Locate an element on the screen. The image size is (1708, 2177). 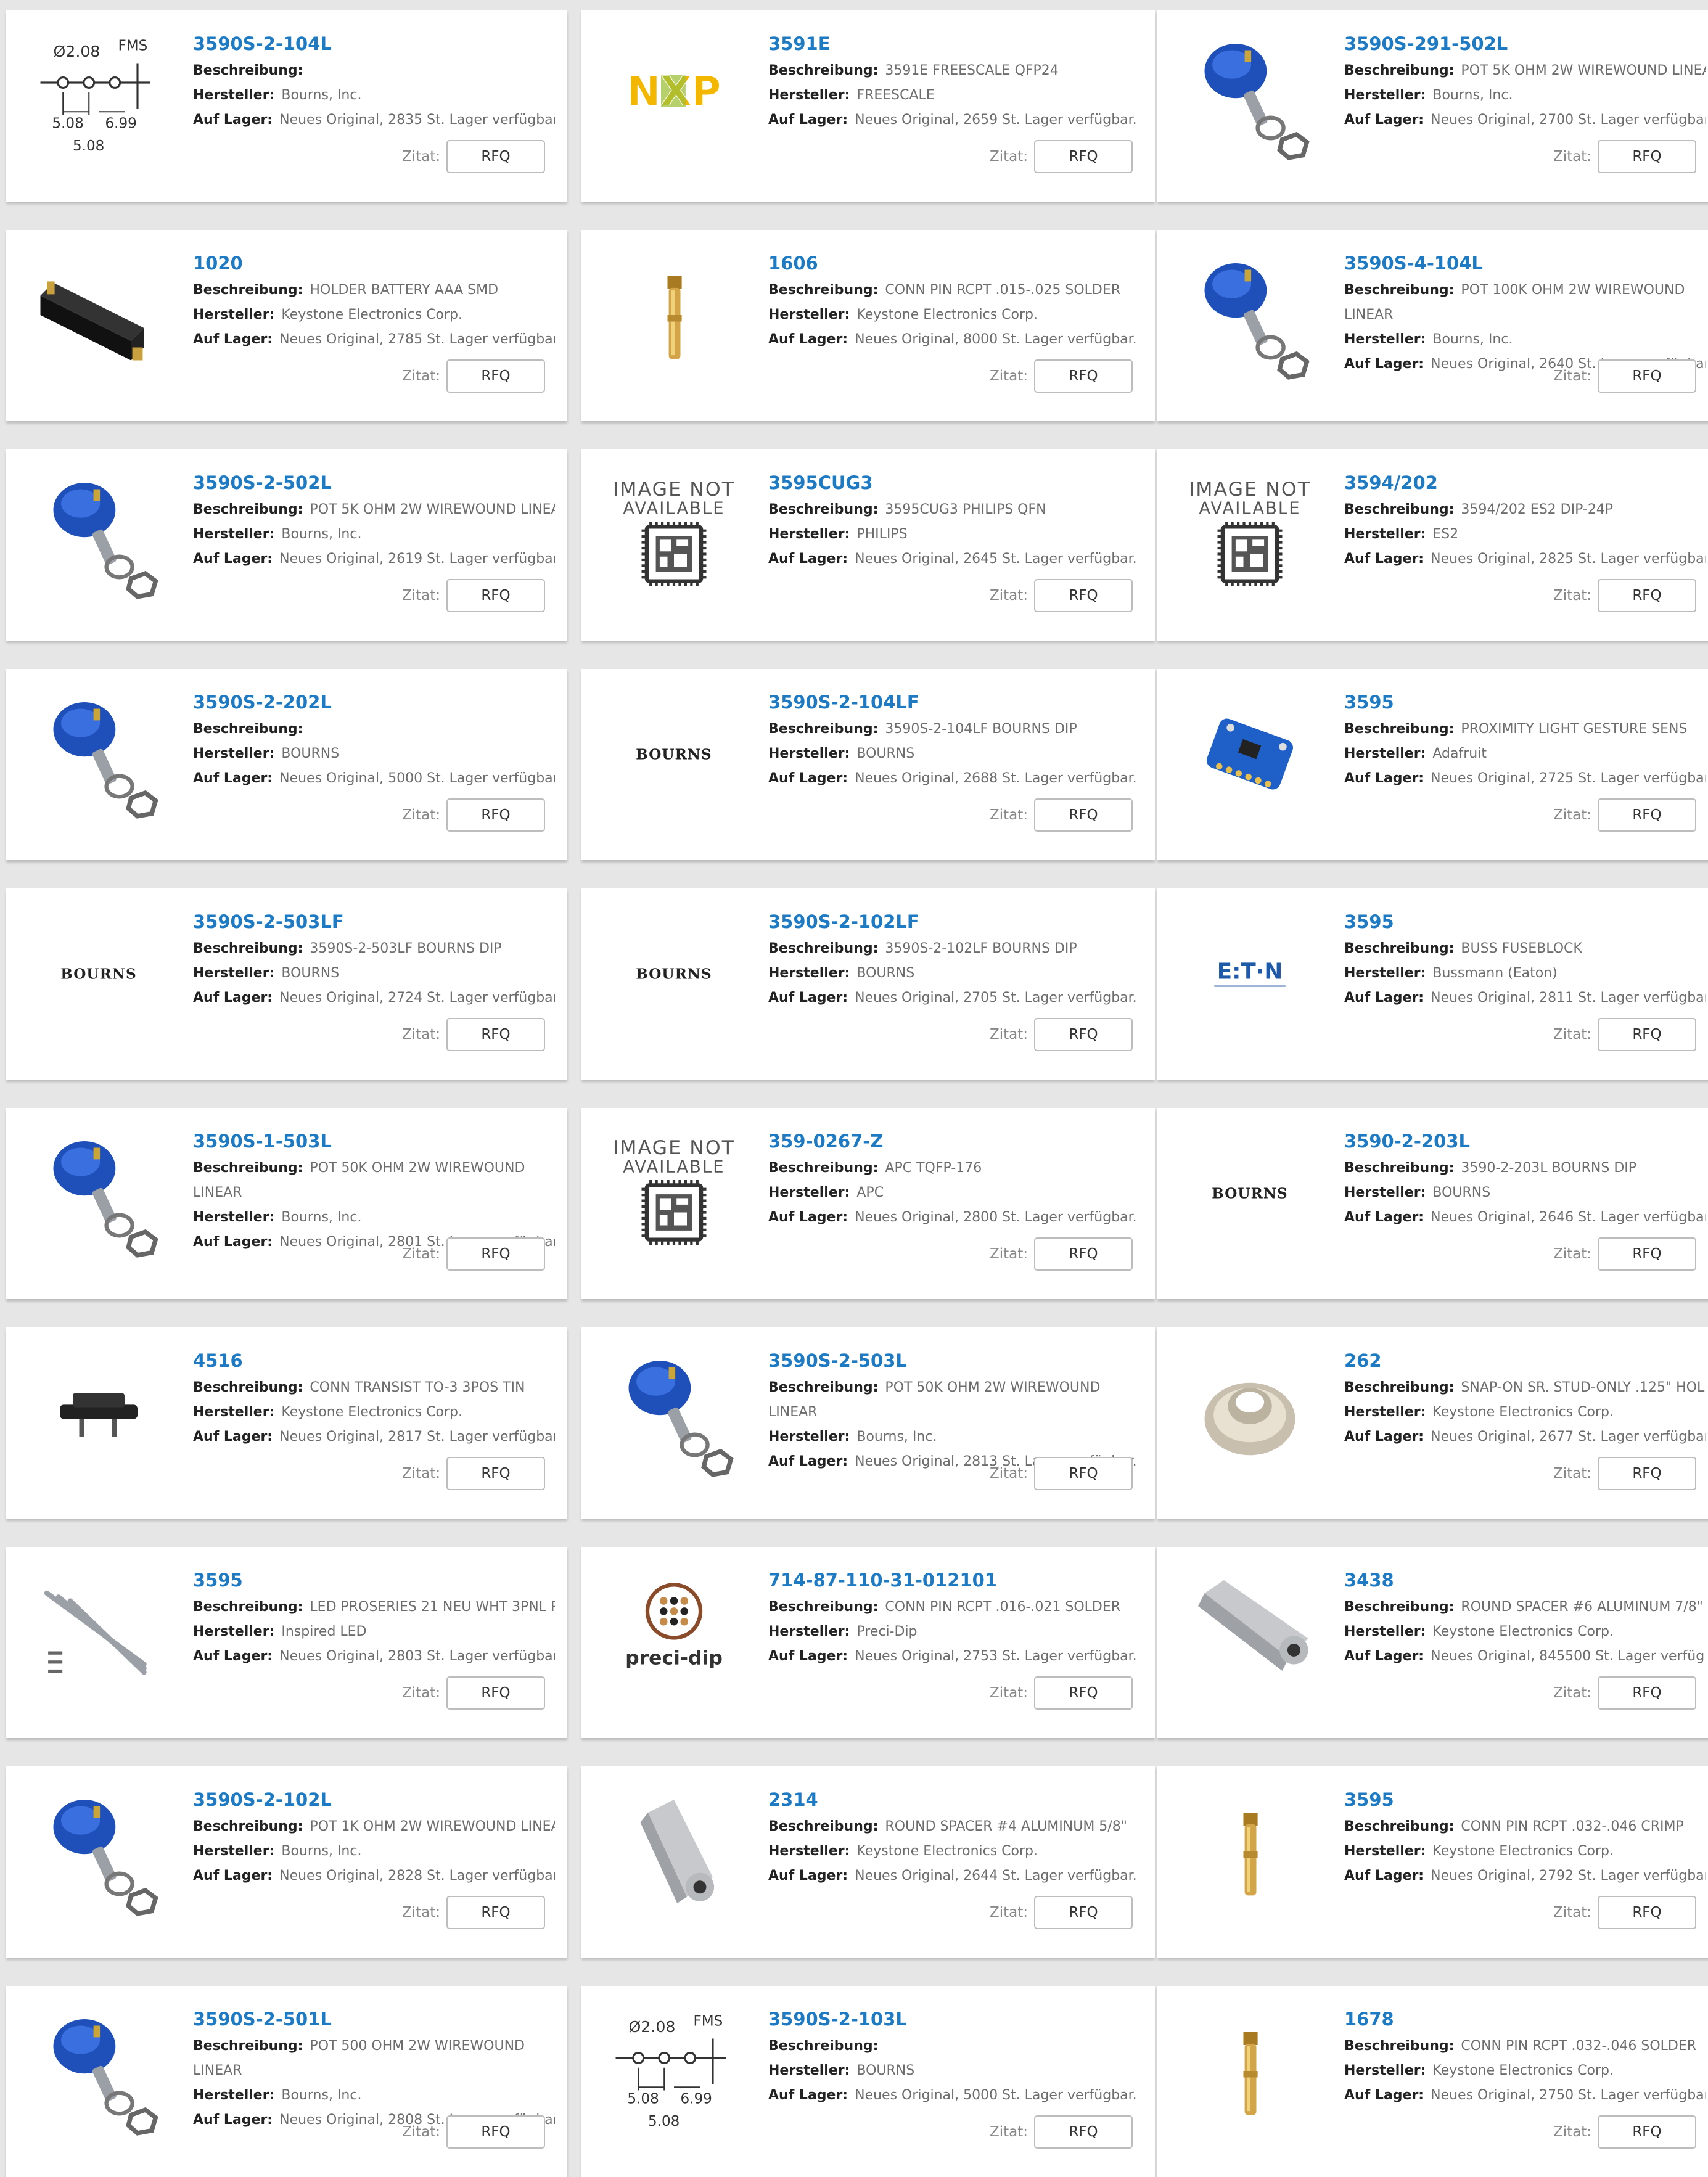
part-number-link: 3590S-2-501L is located at coordinates (374, 2019).